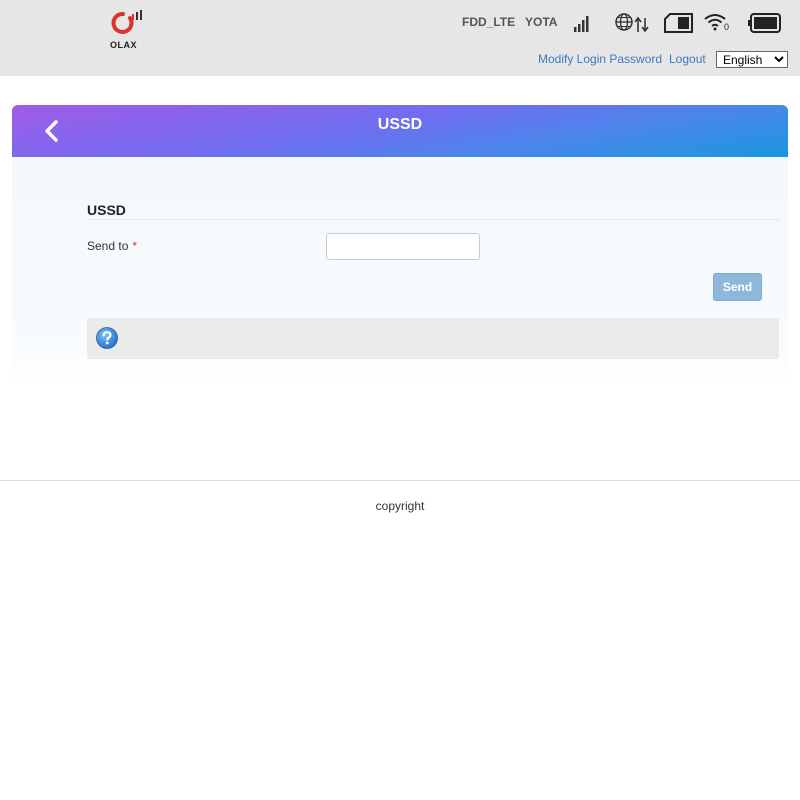  Describe the element at coordinates (581, 24) in the screenshot. I see `signal-bars-icon` at that location.